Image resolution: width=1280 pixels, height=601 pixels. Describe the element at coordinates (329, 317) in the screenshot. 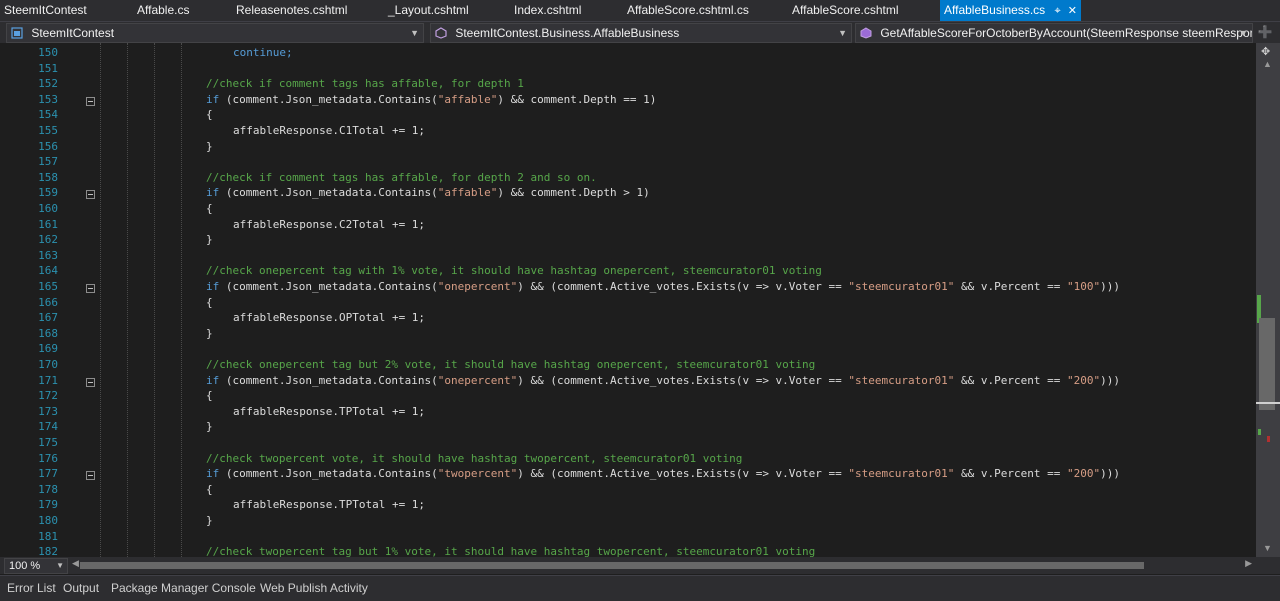

I see `code-line: affableResponse.OPTotal += 1;` at that location.